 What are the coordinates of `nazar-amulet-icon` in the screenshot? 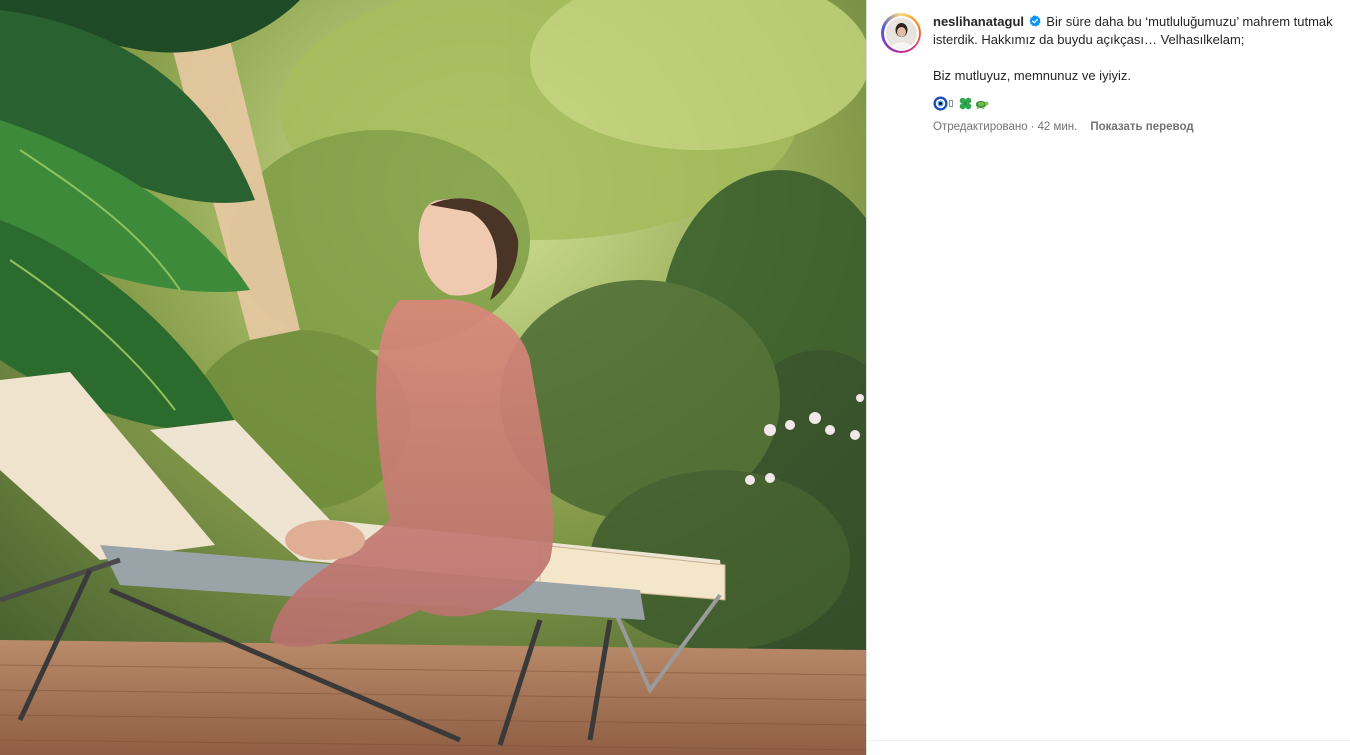 It's located at (940, 103).